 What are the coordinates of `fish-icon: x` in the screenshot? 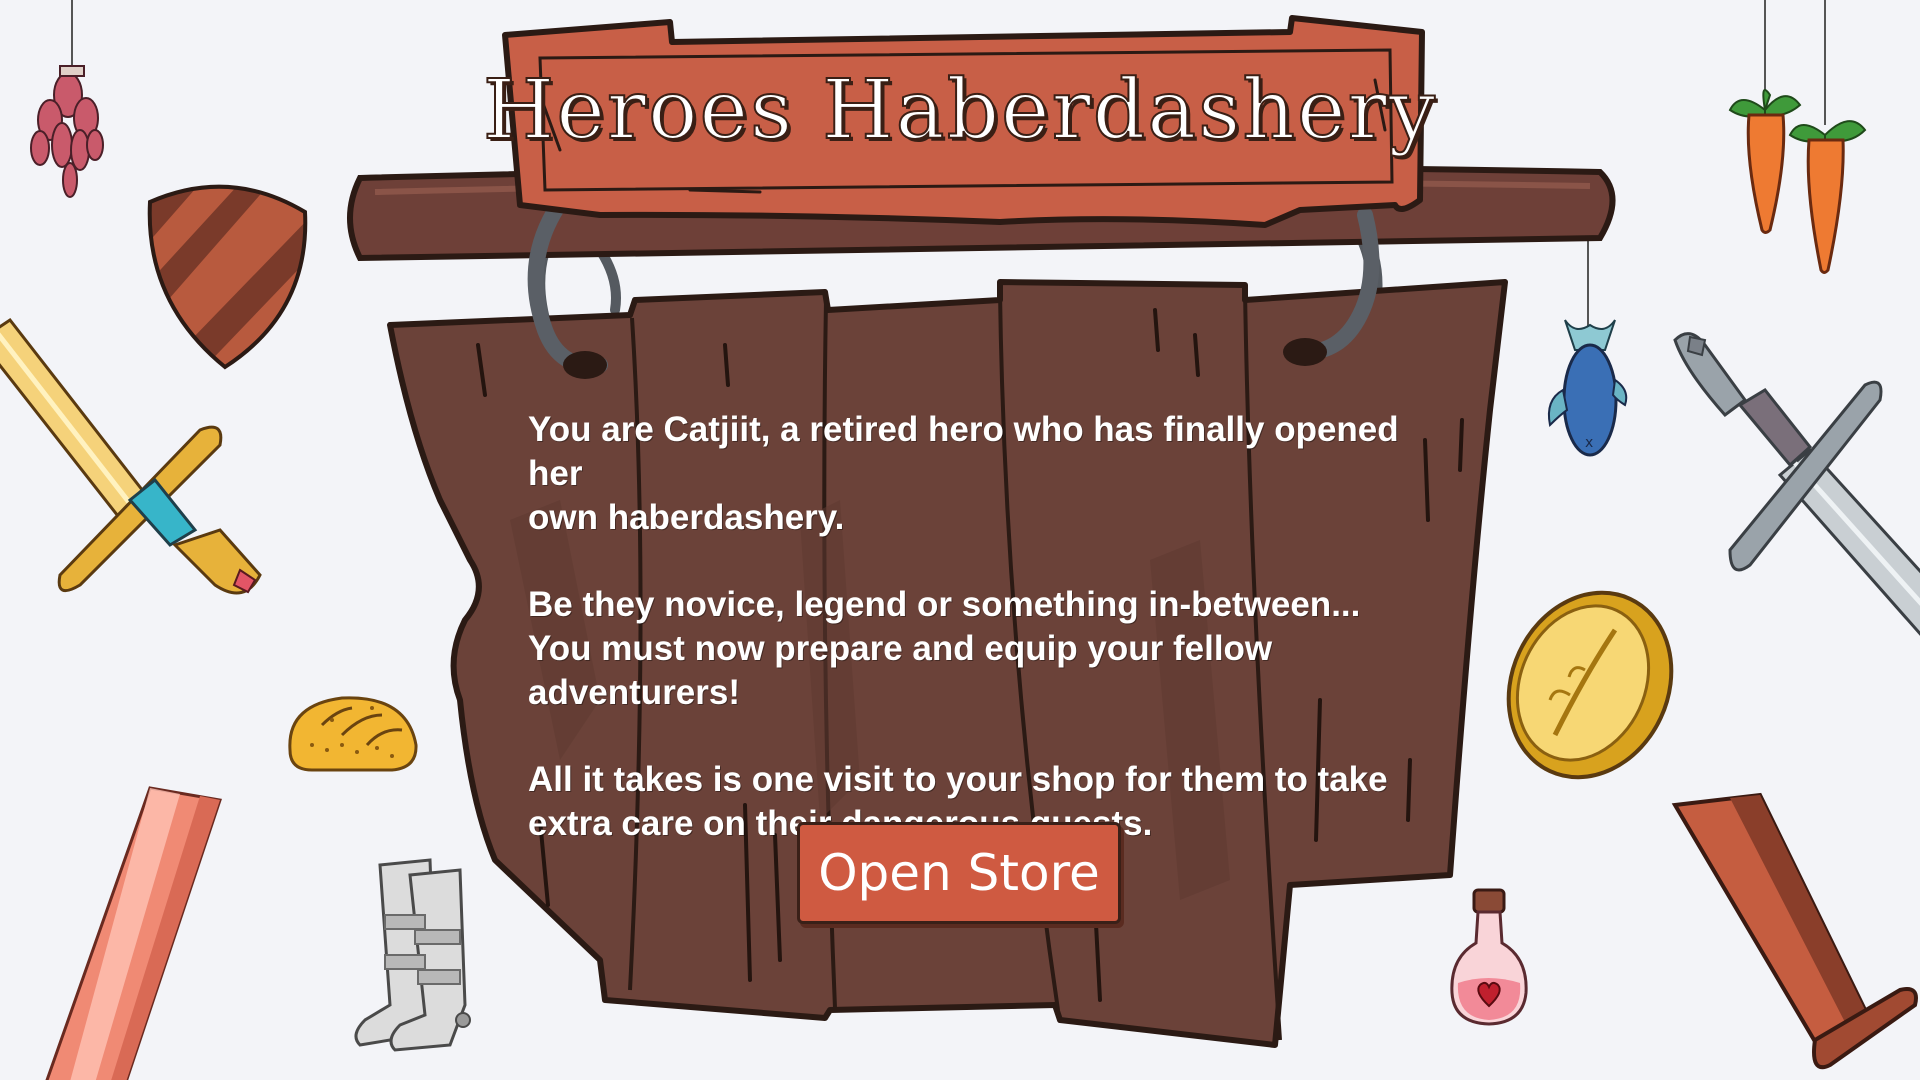 It's located at (1582, 355).